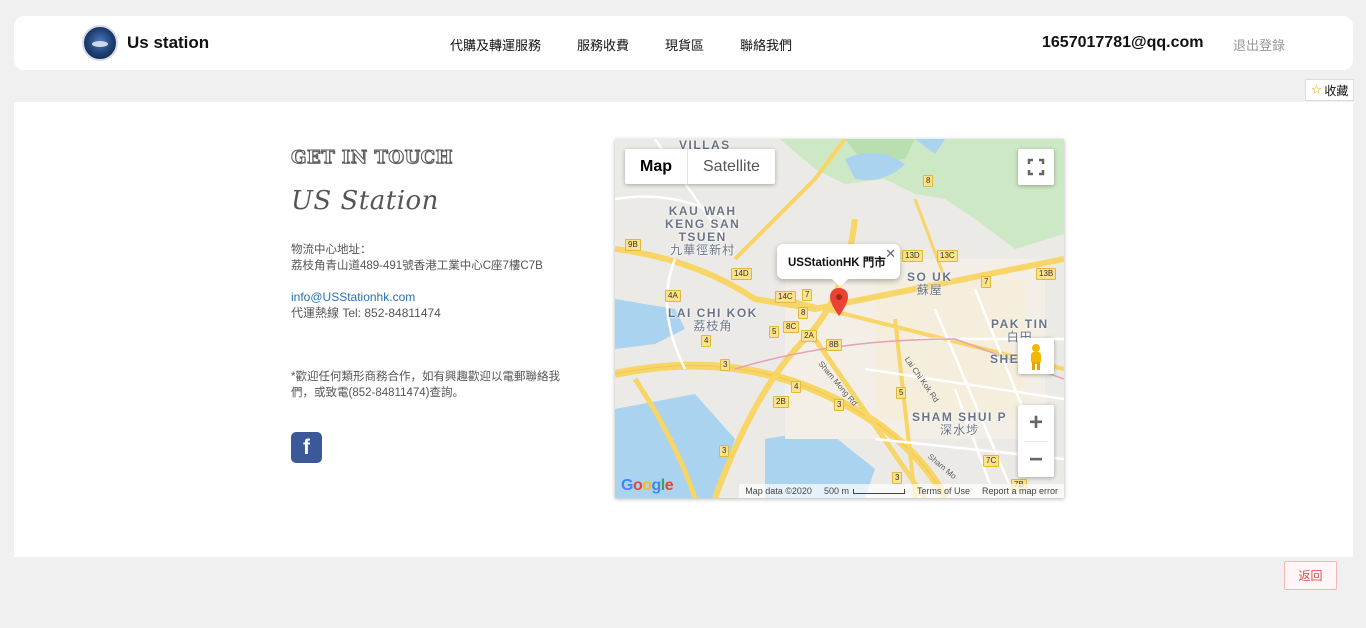  I want to click on route-shield: 13C, so click(947, 256).